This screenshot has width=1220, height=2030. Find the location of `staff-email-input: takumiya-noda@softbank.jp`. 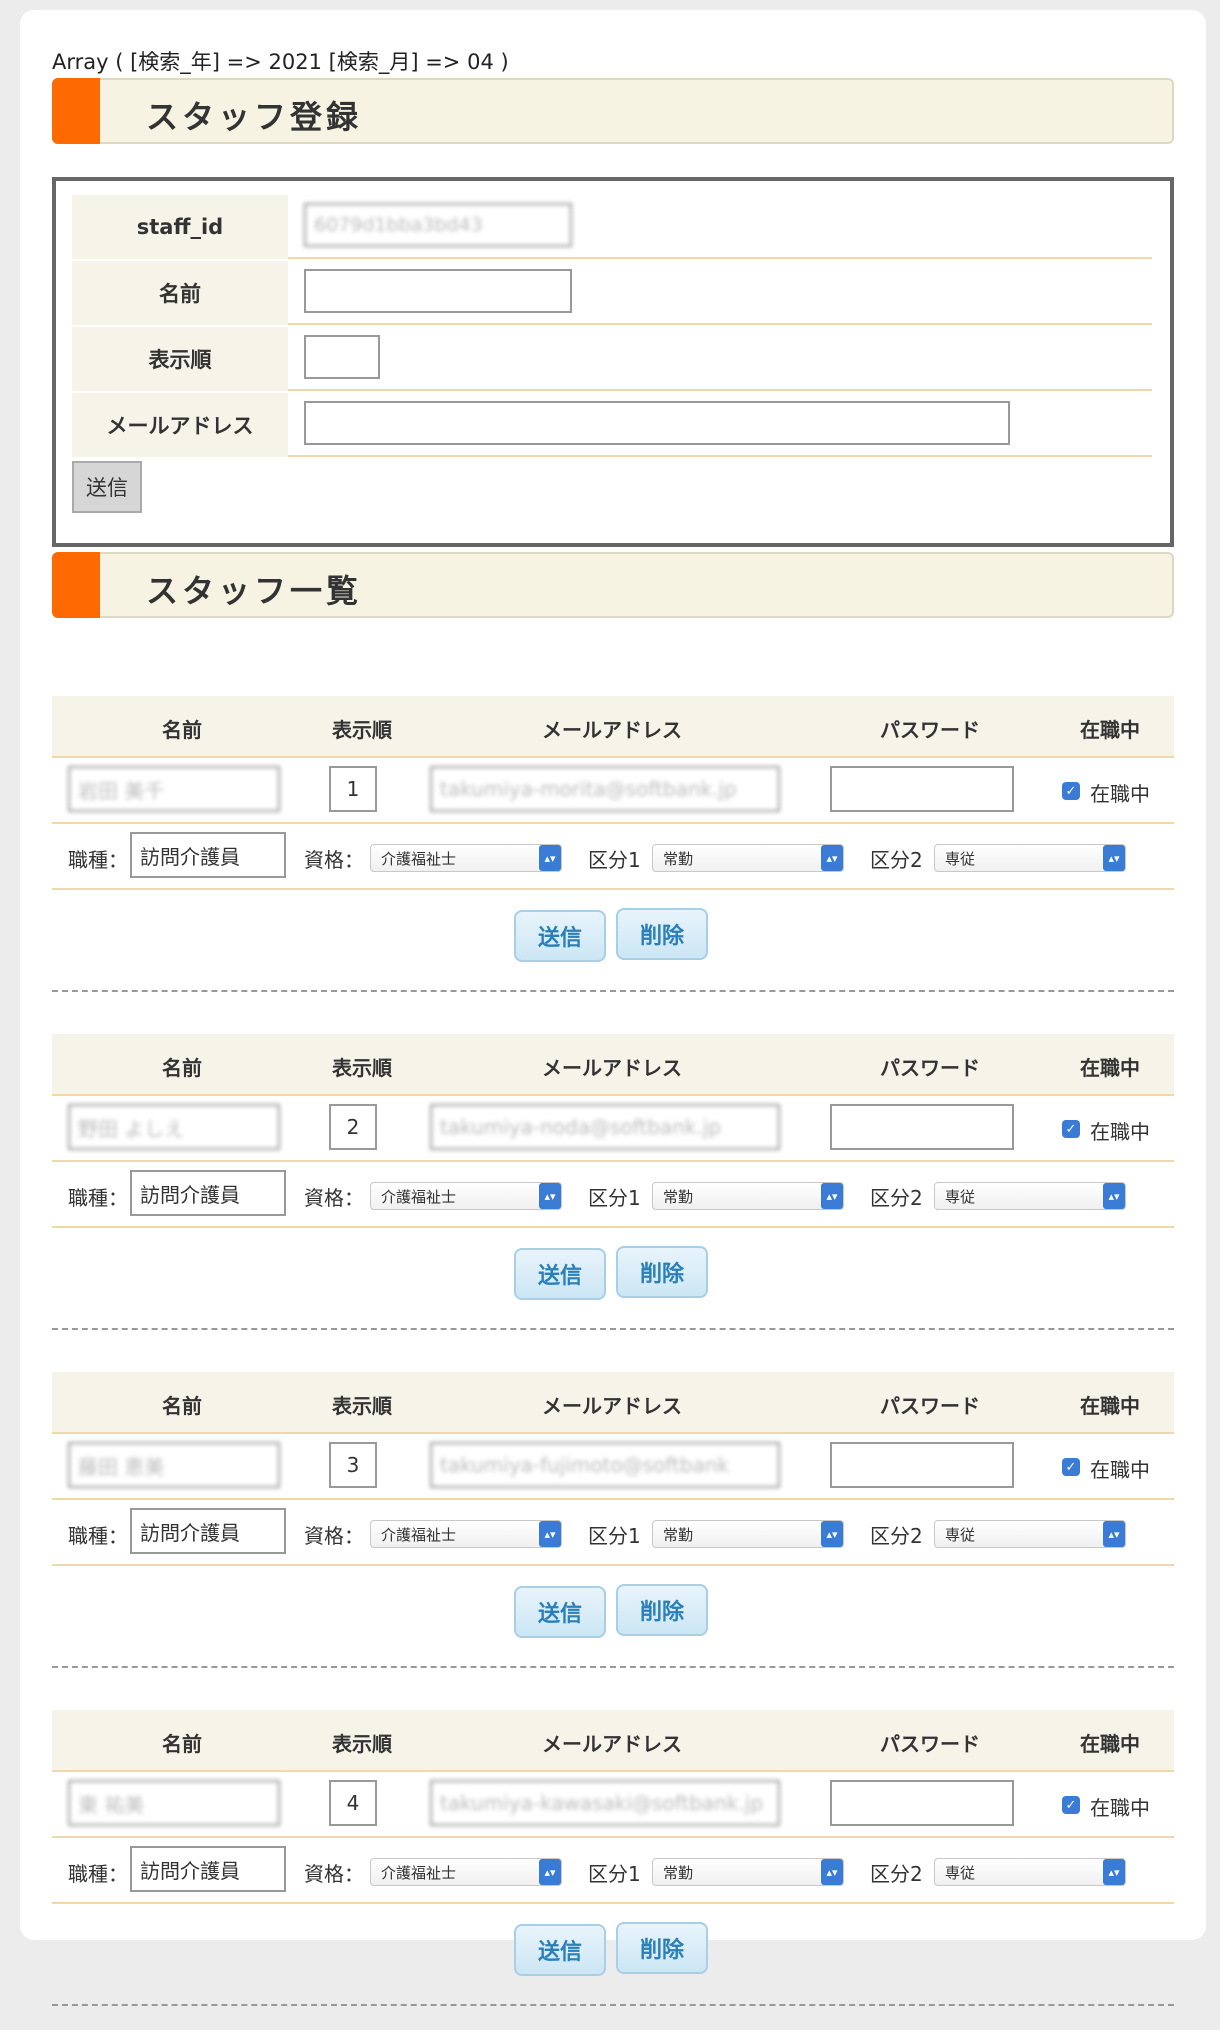

staff-email-input: takumiya-noda@softbank.jp is located at coordinates (605, 1127).